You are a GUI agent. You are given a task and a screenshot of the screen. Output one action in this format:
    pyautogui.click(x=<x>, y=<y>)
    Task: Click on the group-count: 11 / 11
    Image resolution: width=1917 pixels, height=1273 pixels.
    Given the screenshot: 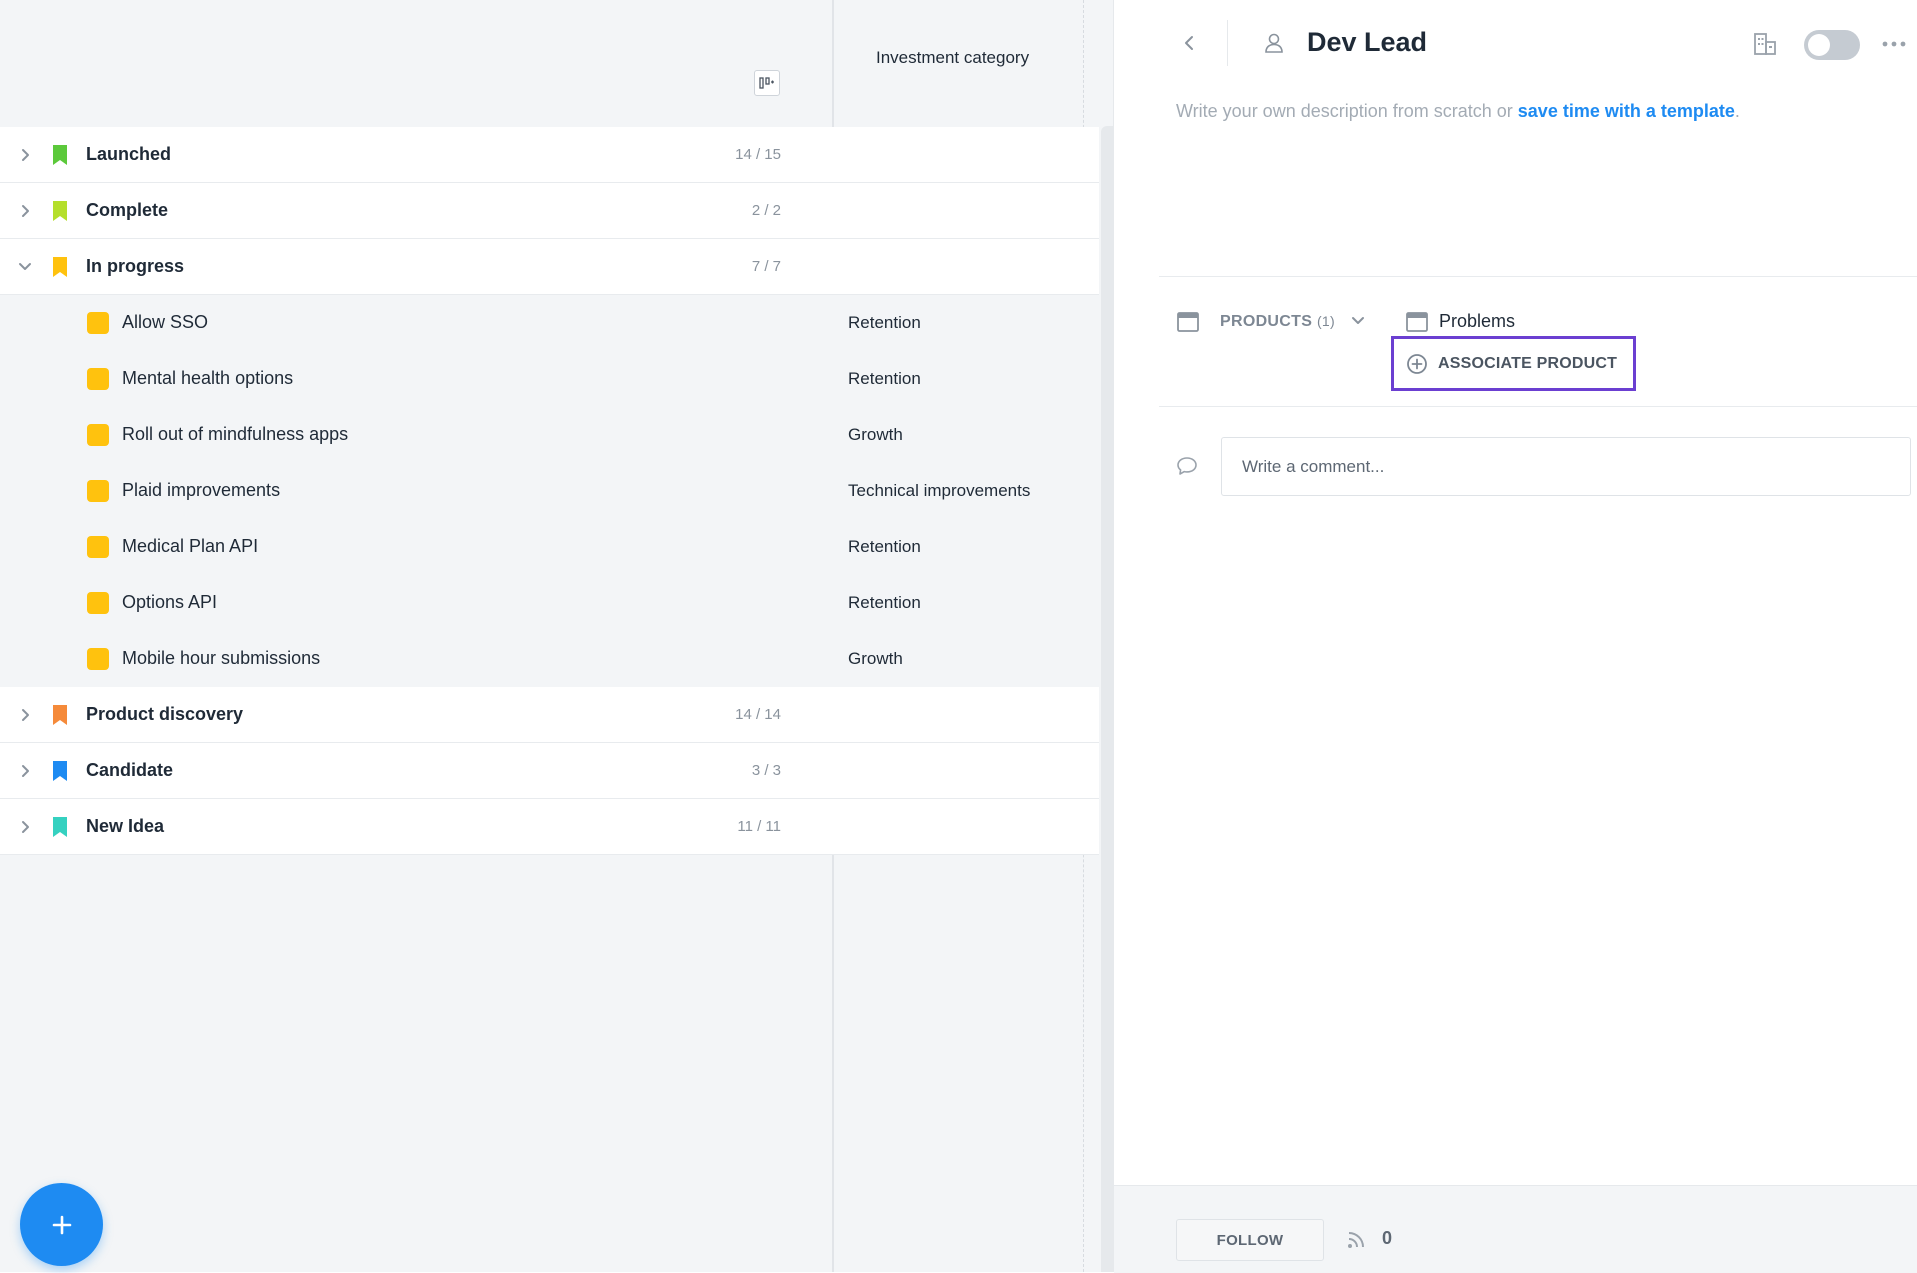 What is the action you would take?
    pyautogui.click(x=759, y=826)
    